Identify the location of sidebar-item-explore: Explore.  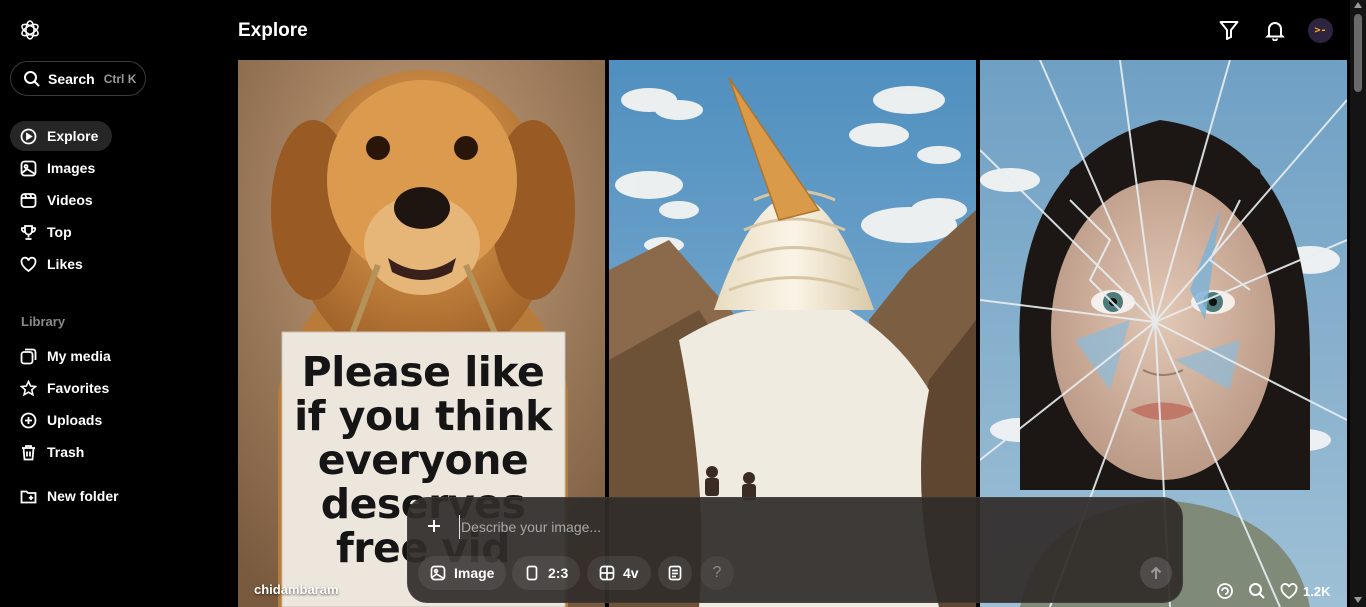
(61, 136).